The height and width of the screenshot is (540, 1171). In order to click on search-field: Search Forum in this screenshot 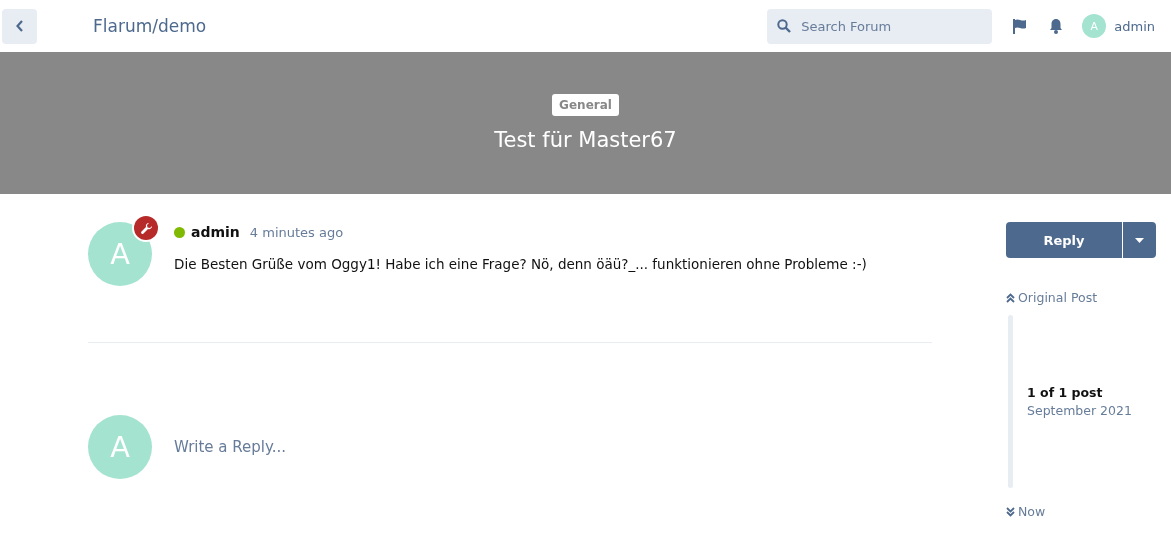, I will do `click(880, 26)`.